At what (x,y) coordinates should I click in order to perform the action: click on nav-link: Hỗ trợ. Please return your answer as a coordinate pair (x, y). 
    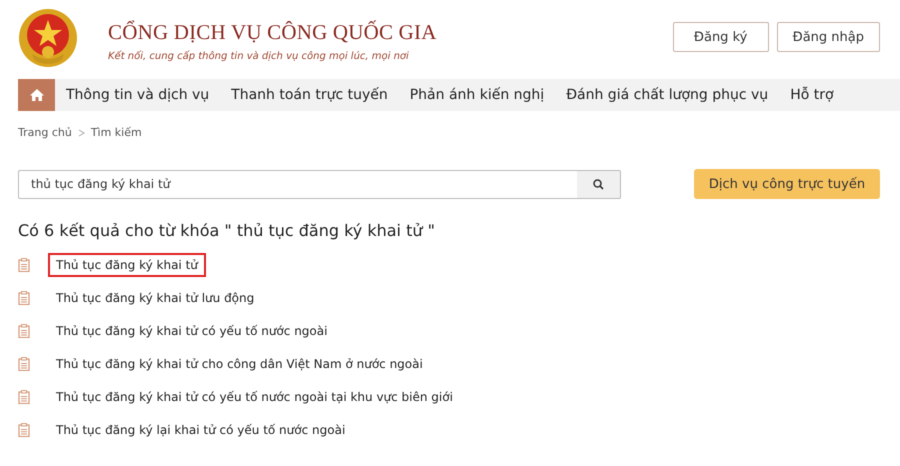
    Looking at the image, I should click on (812, 95).